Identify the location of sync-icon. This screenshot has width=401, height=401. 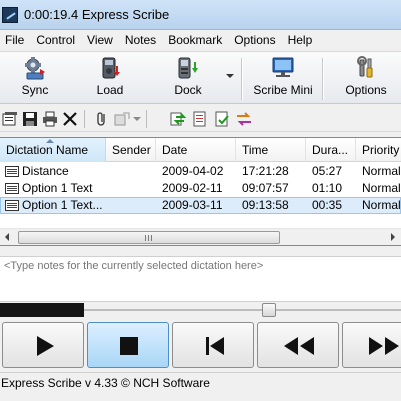
(35, 68).